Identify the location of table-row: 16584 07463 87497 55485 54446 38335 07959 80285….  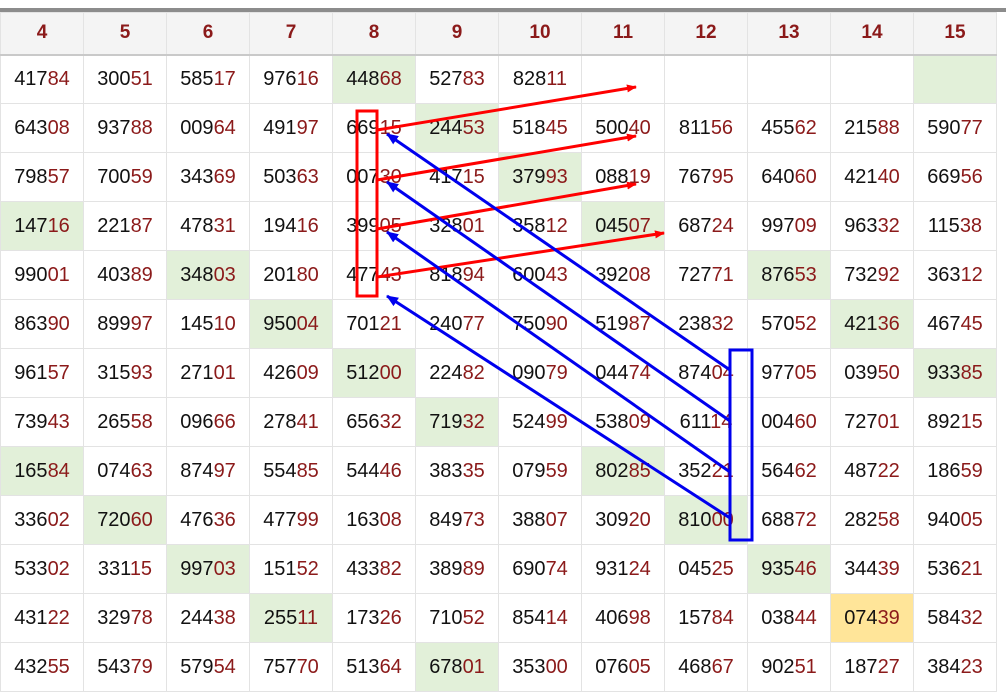
(498, 471).